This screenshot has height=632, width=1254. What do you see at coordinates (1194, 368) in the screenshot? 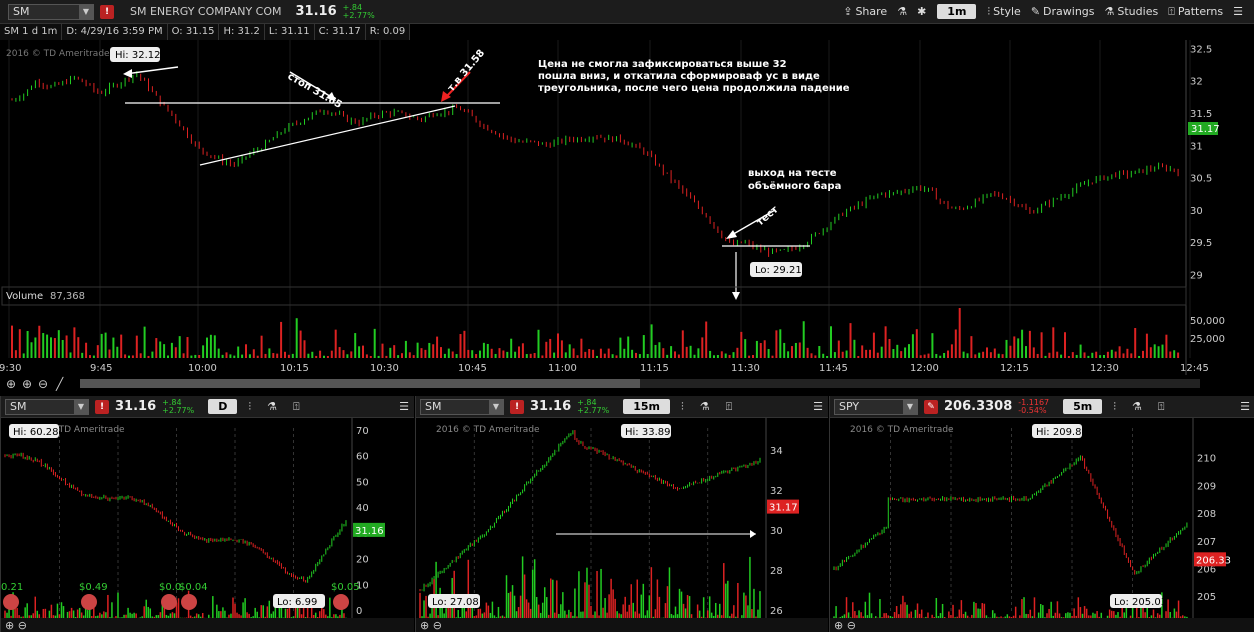
I see `x-tick-label: 12:45` at bounding box center [1194, 368].